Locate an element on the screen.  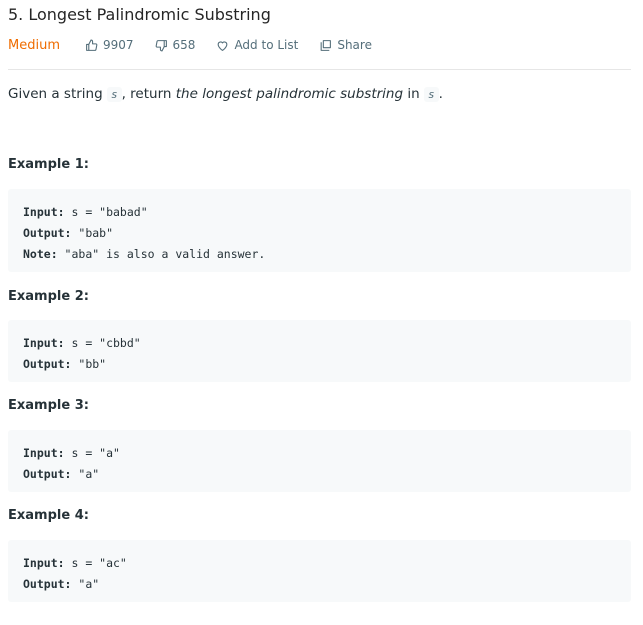
example-note-line: Note: "aba" is also a valid answer. is located at coordinates (327, 254).